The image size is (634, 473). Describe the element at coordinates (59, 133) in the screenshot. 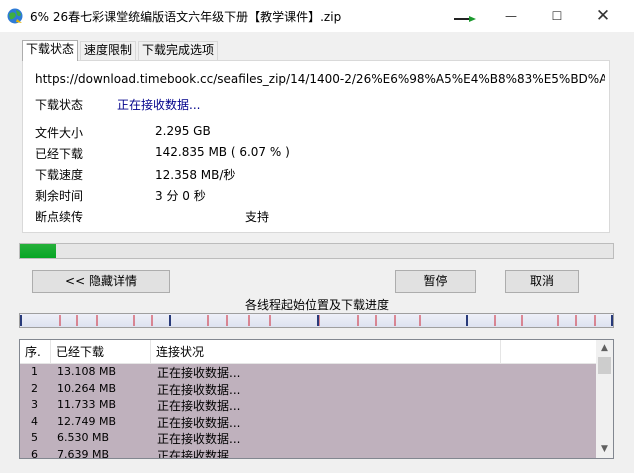

I see `file-size-label: 文件大小` at that location.